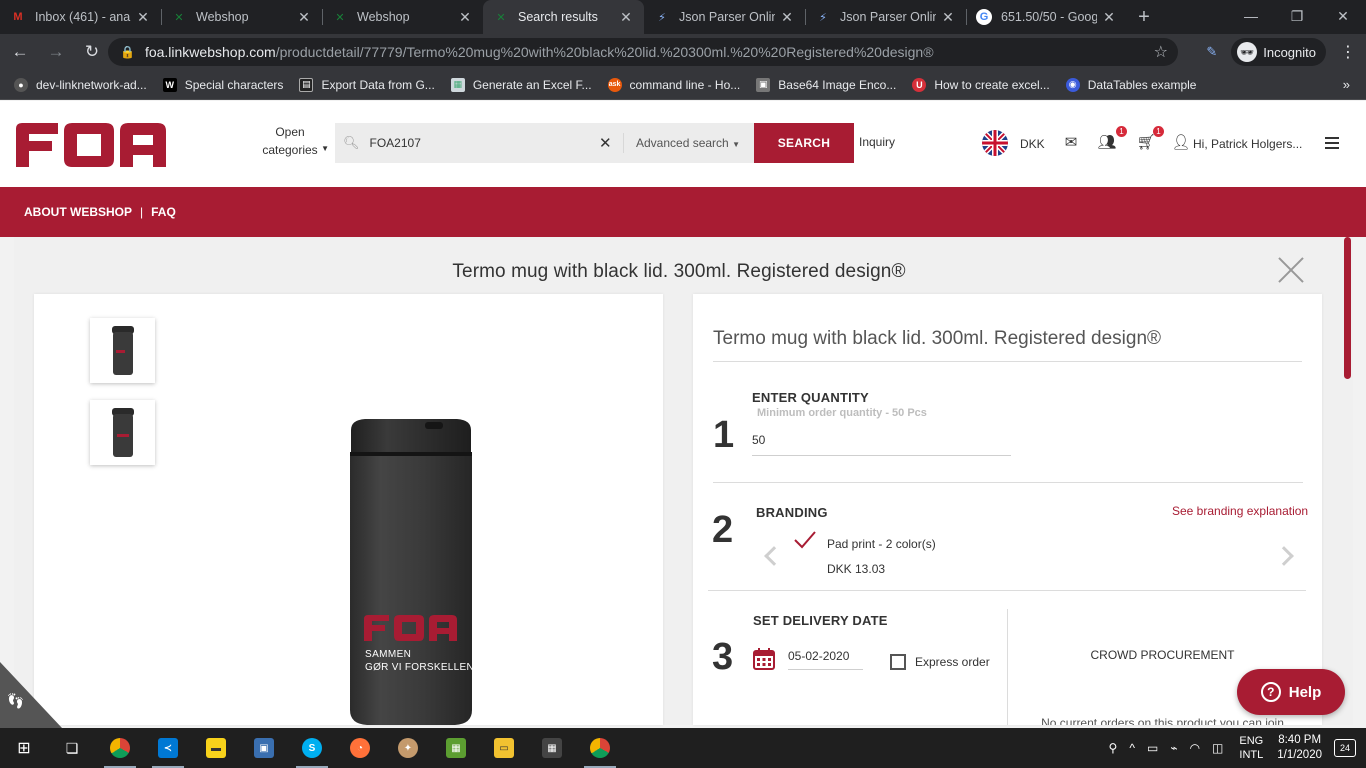 The image size is (1366, 768). What do you see at coordinates (820, 620) in the screenshot?
I see `step-label: SET DELIVERY DATE` at bounding box center [820, 620].